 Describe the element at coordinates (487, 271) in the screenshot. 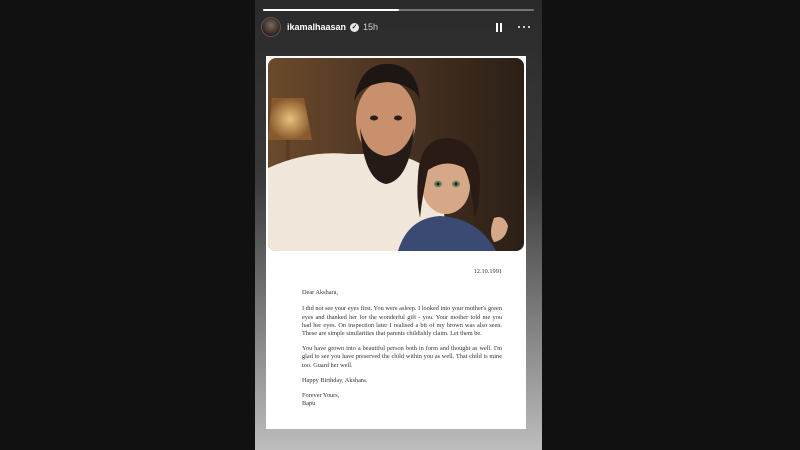

I see `letter-date: 12.10.1991` at that location.